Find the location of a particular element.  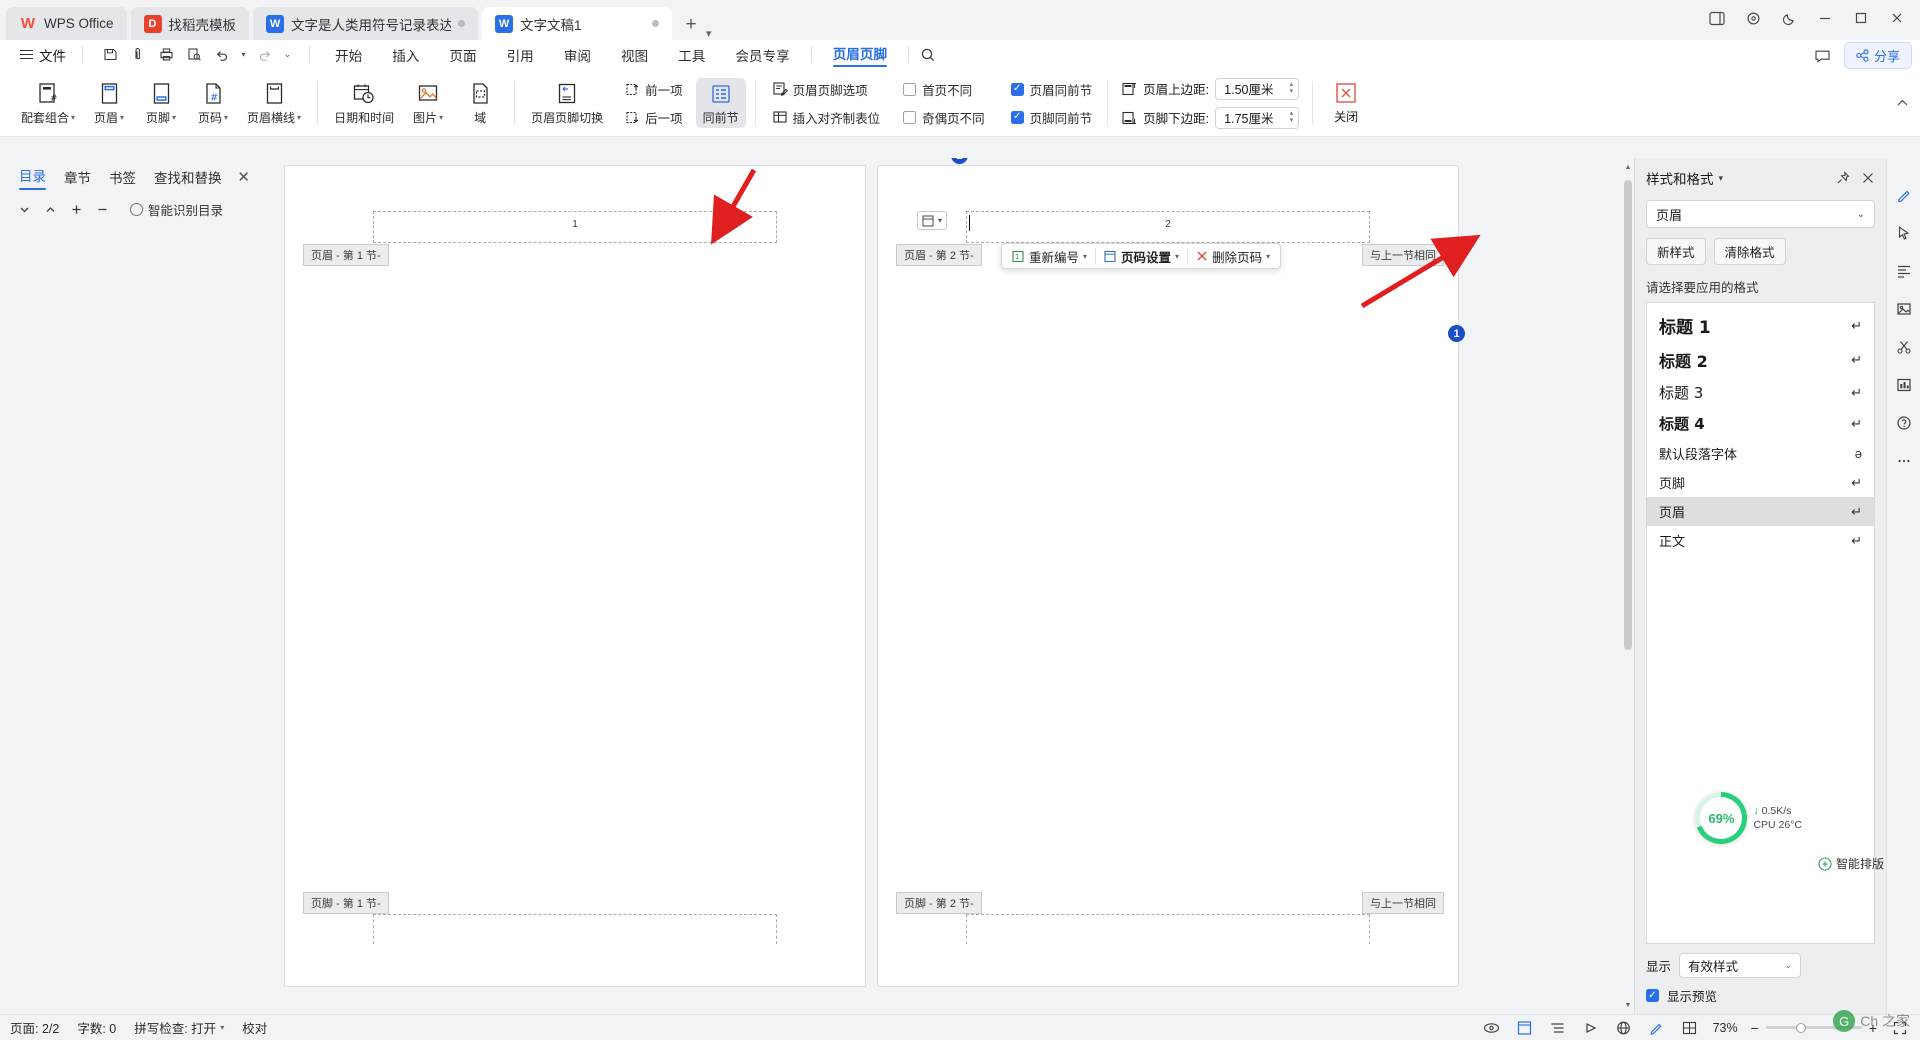

collapse-all-button is located at coordinates (50, 210).